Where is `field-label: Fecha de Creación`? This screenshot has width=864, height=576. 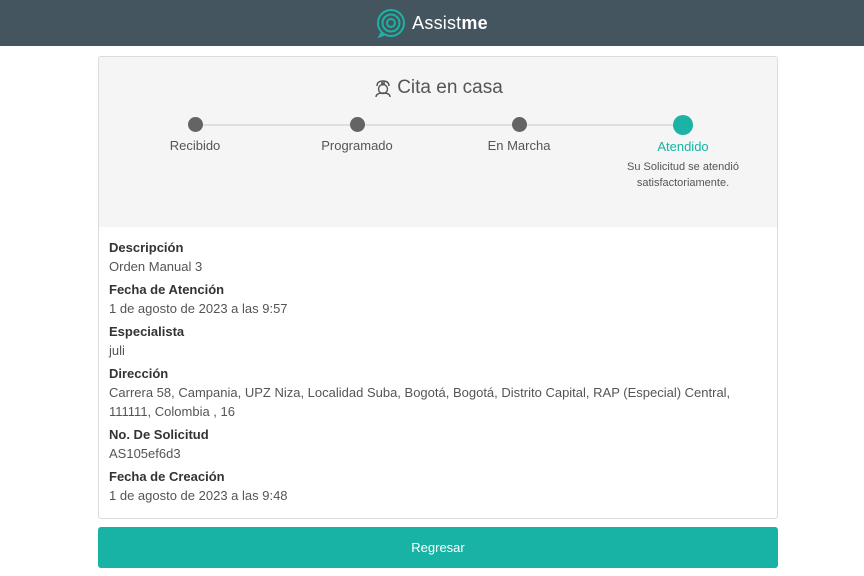
field-label: Fecha de Creación is located at coordinates (167, 476).